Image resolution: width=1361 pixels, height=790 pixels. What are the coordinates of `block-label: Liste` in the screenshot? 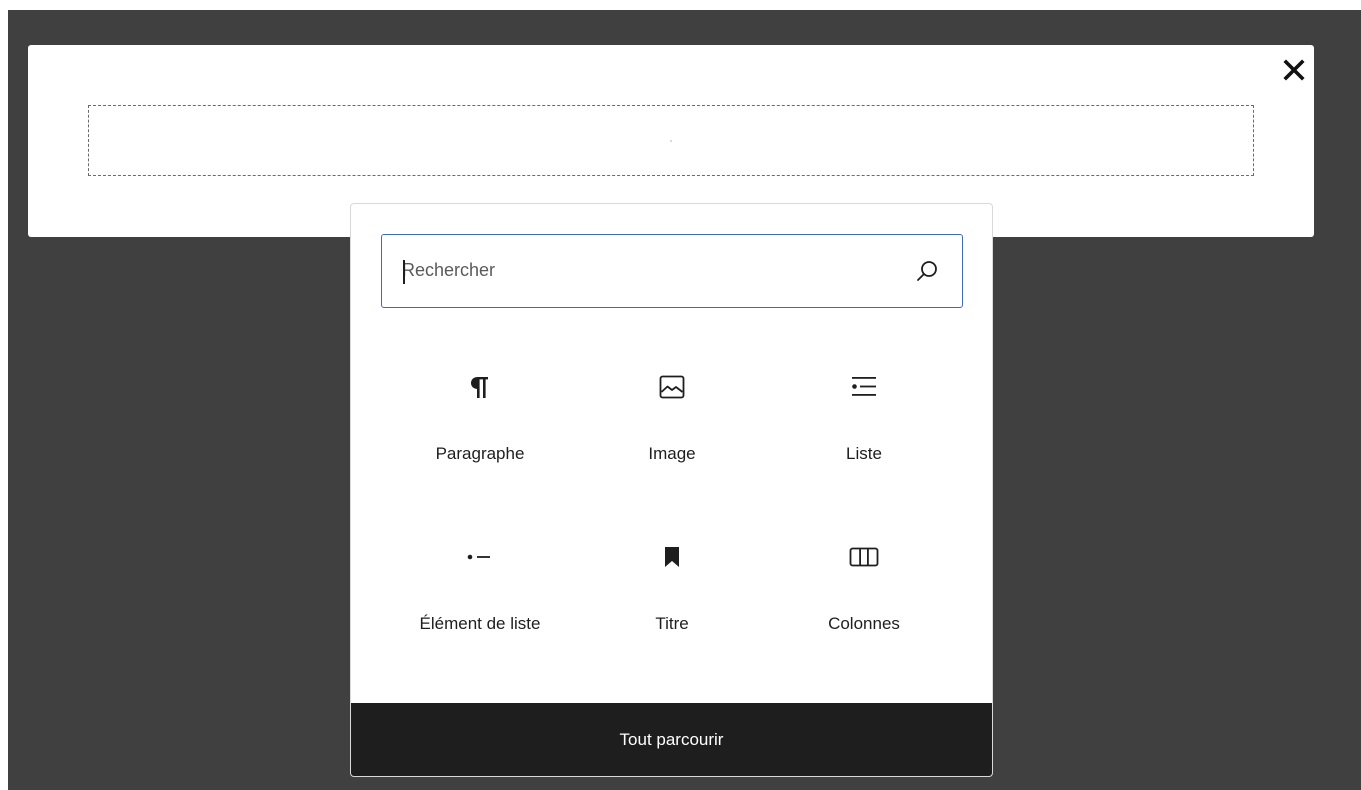 It's located at (864, 453).